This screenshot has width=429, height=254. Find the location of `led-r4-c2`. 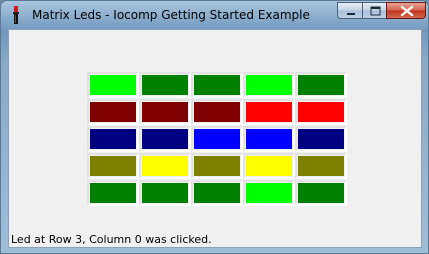

led-r4-c2 is located at coordinates (217, 193).